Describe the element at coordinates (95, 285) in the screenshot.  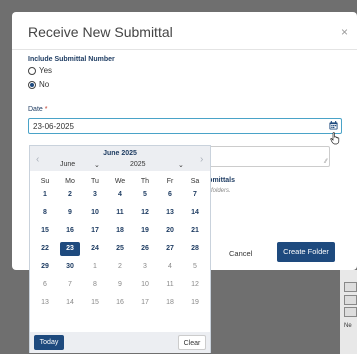
I see `calendar-day-other-month: 8` at that location.